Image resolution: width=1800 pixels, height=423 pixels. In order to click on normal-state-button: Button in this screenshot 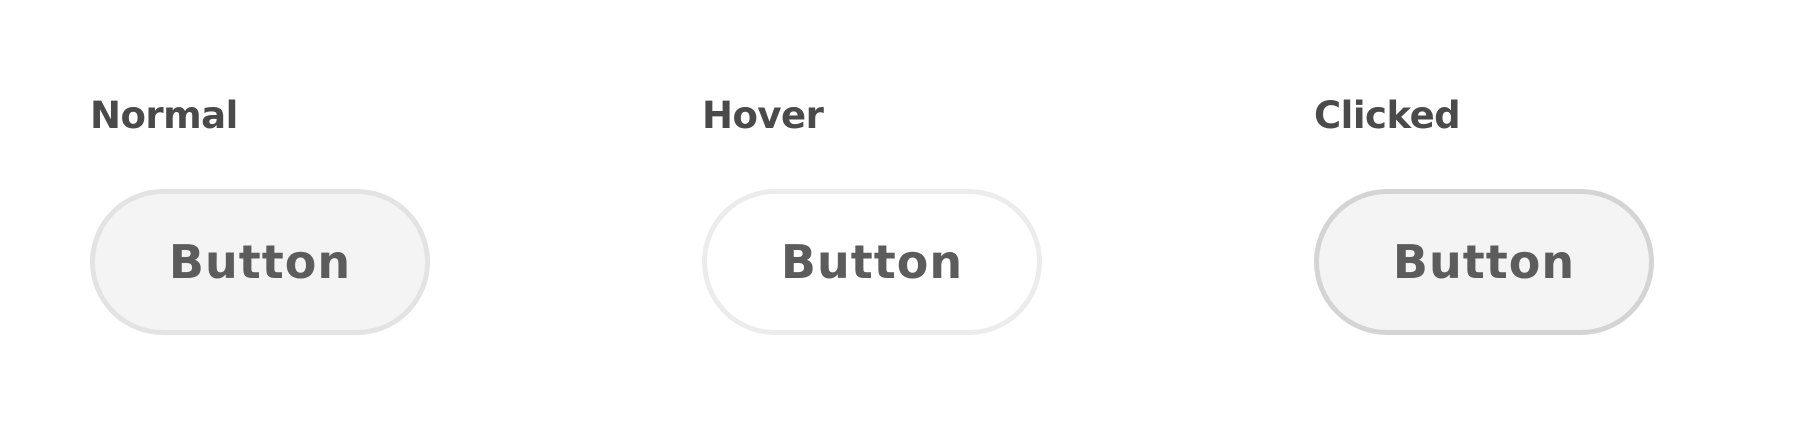, I will do `click(260, 262)`.